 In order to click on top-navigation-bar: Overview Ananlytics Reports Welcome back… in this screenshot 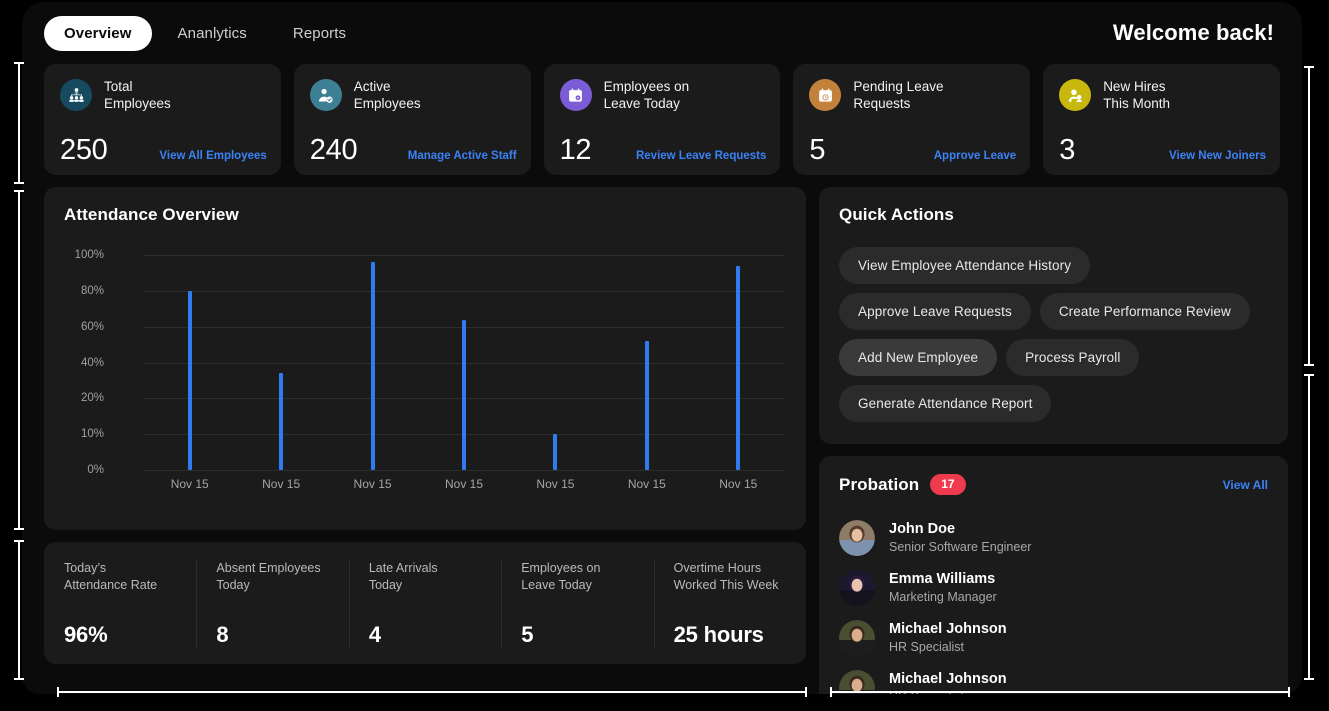, I will do `click(662, 33)`.